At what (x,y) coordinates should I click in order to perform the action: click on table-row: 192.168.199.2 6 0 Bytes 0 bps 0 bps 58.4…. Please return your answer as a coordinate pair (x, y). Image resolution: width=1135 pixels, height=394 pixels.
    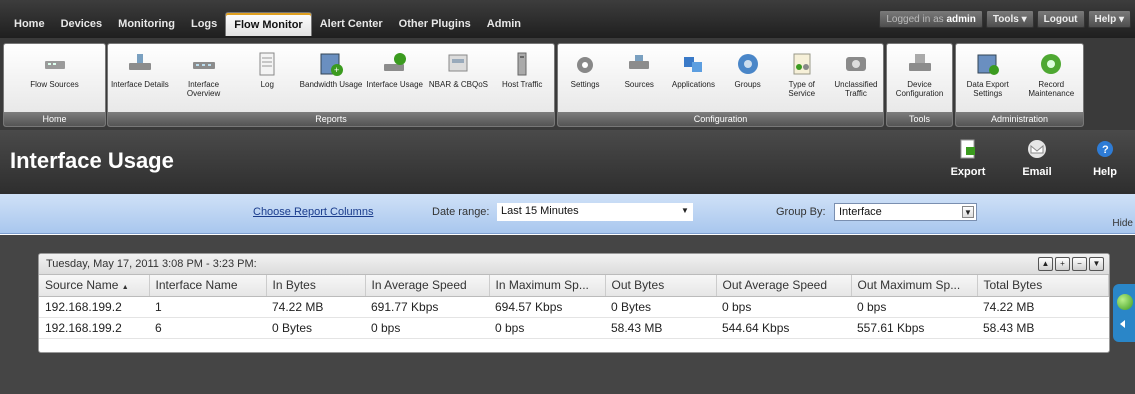
    Looking at the image, I should click on (574, 328).